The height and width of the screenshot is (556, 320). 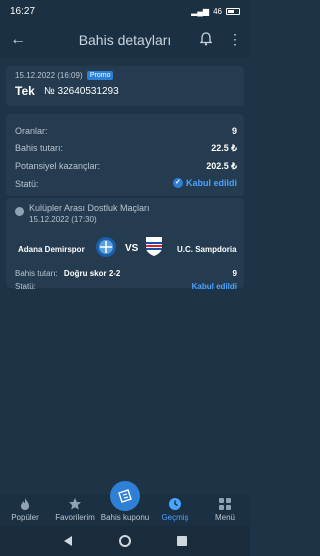 I want to click on nav-label-bet-slip: Bahis kuponu, so click(x=125, y=517).